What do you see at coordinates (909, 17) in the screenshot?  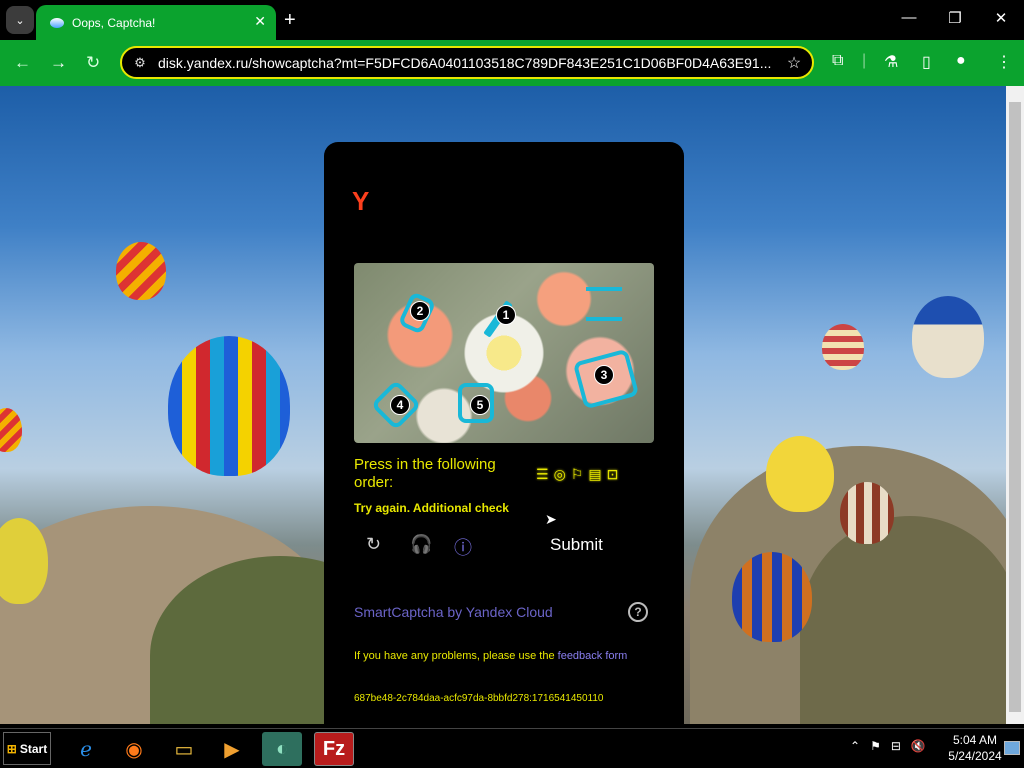 I see `minimize-button: —` at bounding box center [909, 17].